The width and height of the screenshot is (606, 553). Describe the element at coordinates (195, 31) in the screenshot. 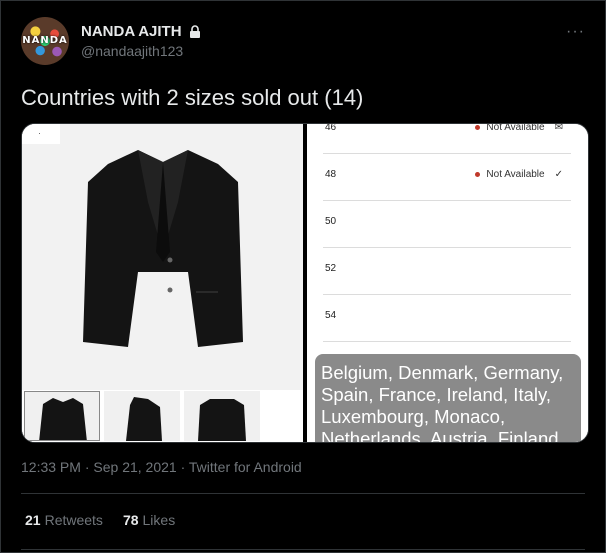

I see `lock-icon` at that location.